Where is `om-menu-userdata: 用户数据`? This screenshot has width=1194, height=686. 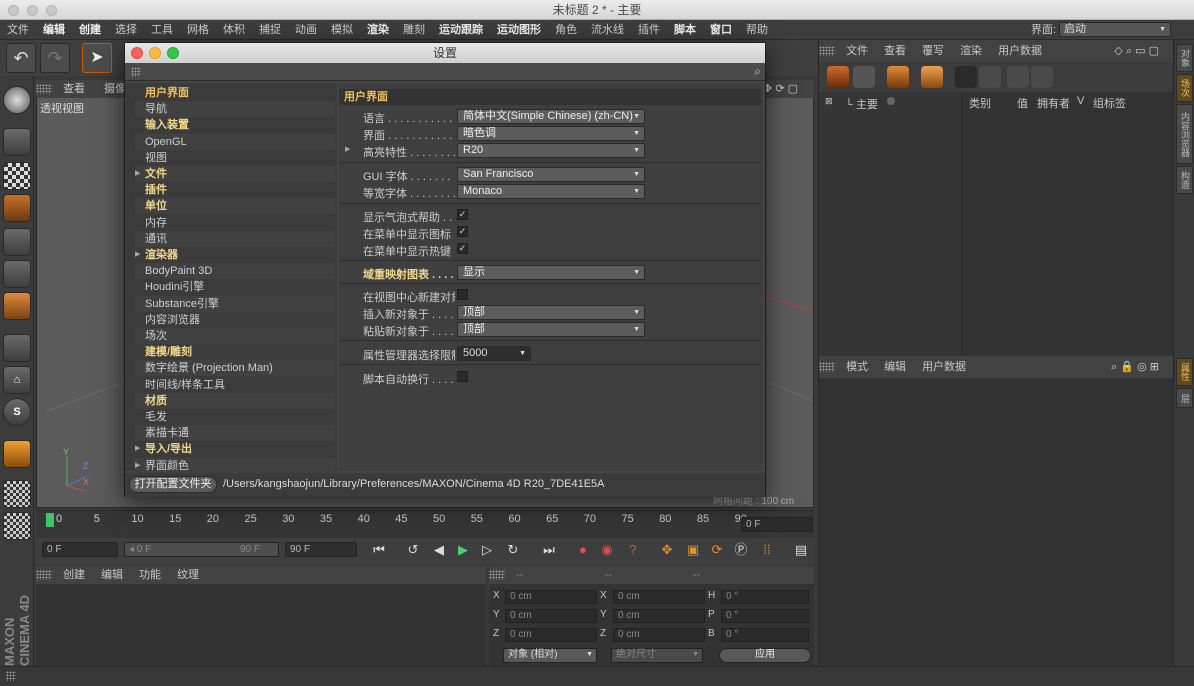 om-menu-userdata: 用户数据 is located at coordinates (1020, 51).